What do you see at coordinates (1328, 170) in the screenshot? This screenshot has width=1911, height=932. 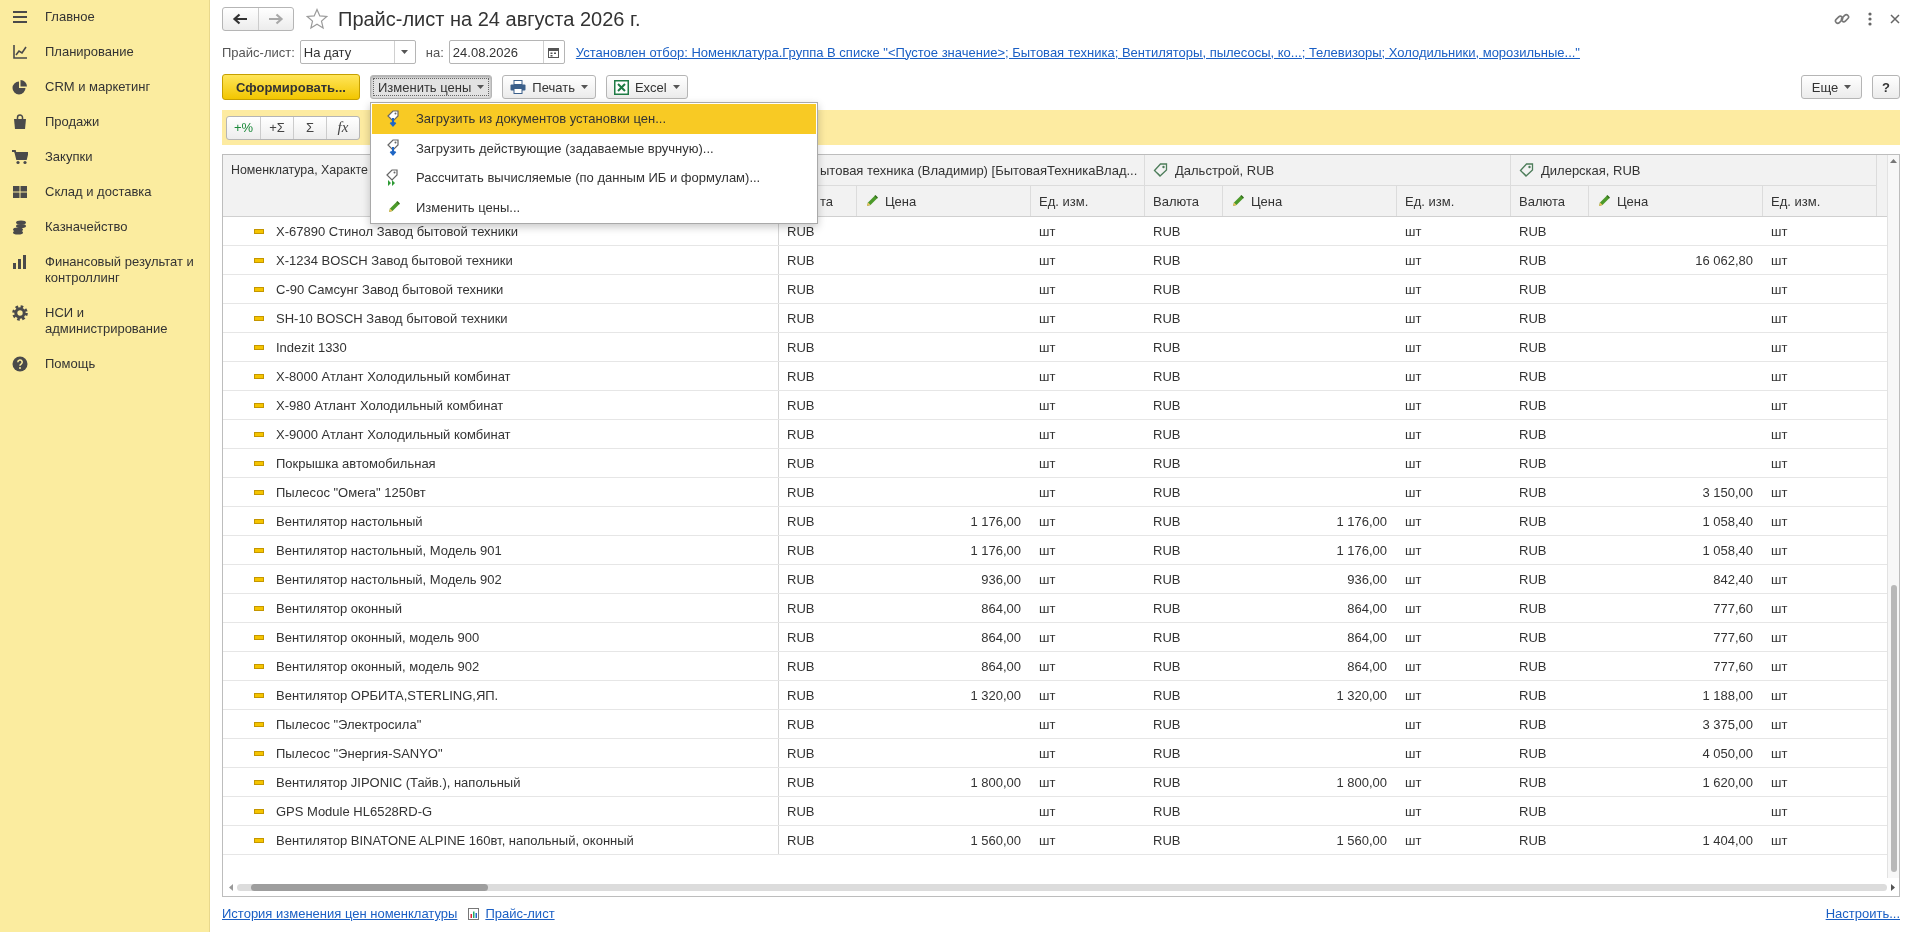 I see `column-group-header: Дальстрой, RUB` at bounding box center [1328, 170].